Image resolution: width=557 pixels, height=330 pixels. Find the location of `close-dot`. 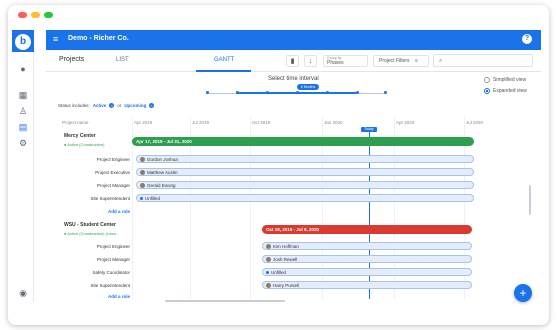

close-dot is located at coordinates (22, 15).